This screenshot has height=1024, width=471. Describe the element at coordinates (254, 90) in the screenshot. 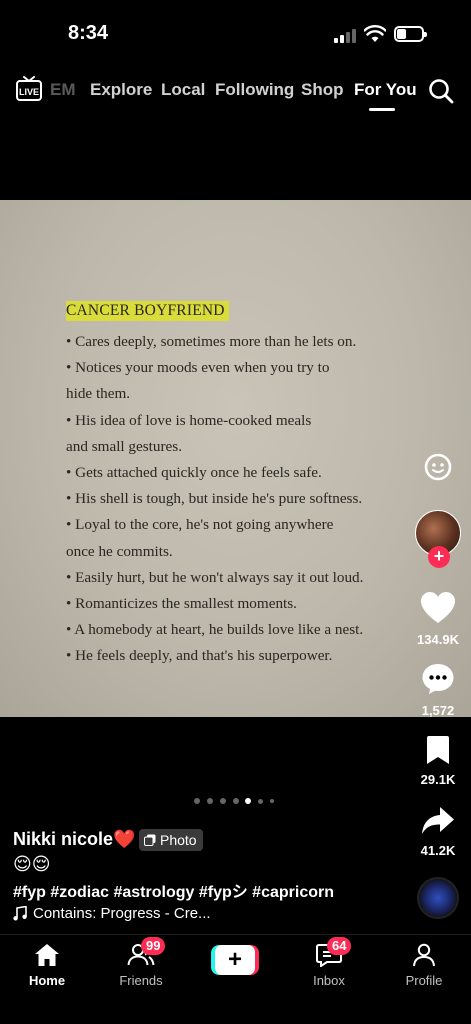

I see `tab-following: Following` at that location.